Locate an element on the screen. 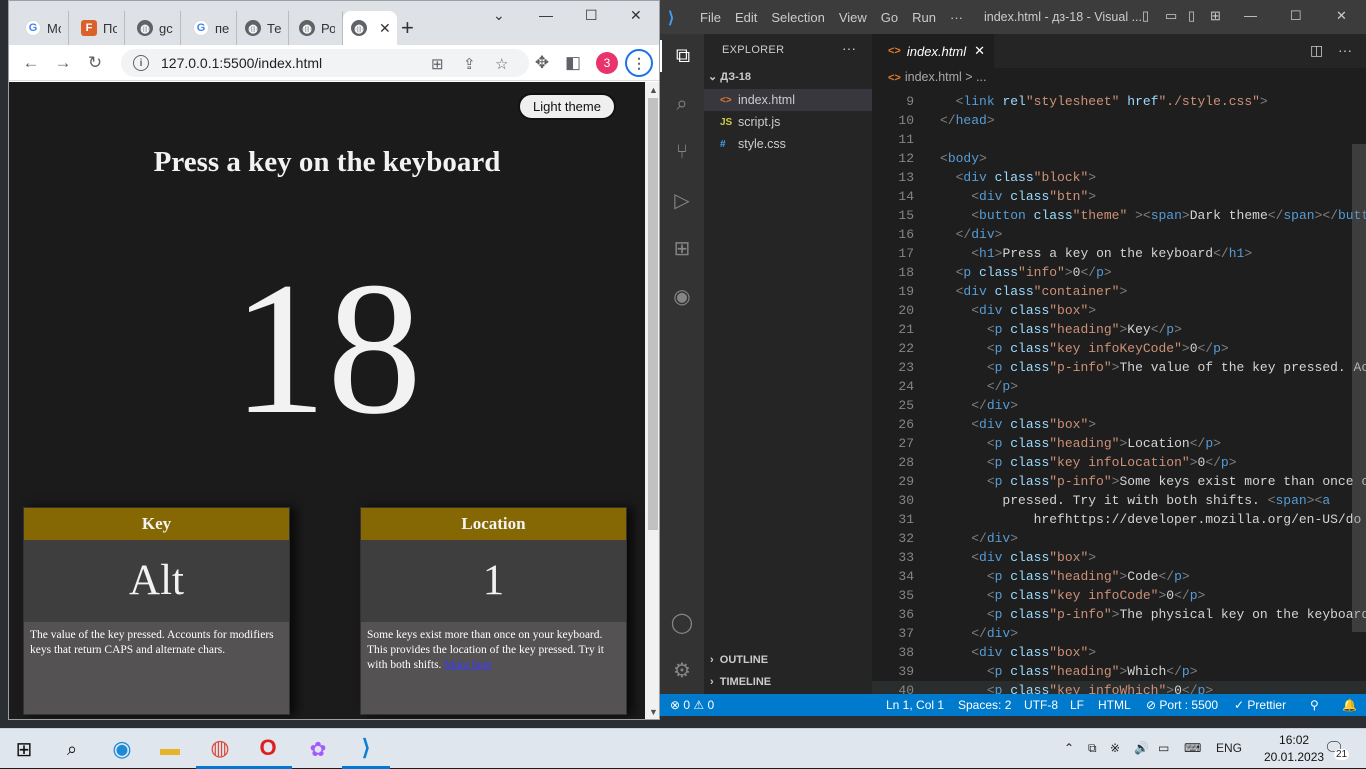 This screenshot has width=1366, height=769. code-line: 25 </div> is located at coordinates (1119, 405).